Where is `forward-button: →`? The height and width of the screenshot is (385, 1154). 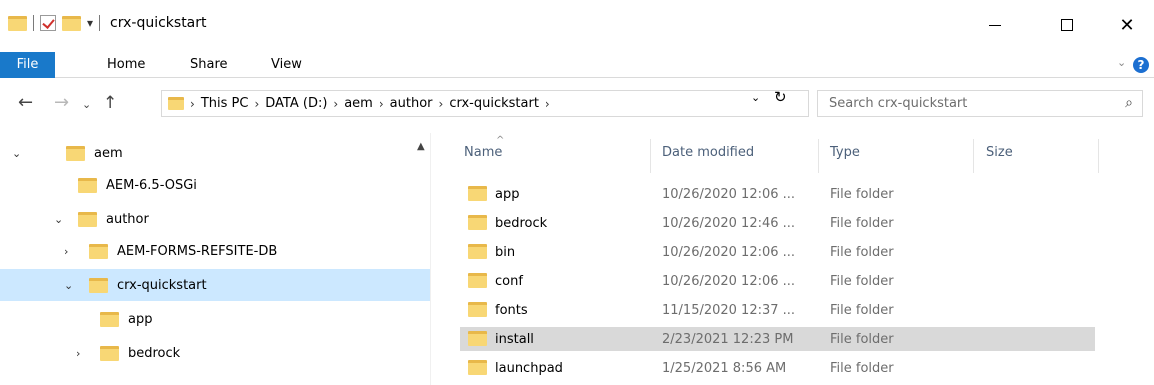
forward-button: → is located at coordinates (61, 102).